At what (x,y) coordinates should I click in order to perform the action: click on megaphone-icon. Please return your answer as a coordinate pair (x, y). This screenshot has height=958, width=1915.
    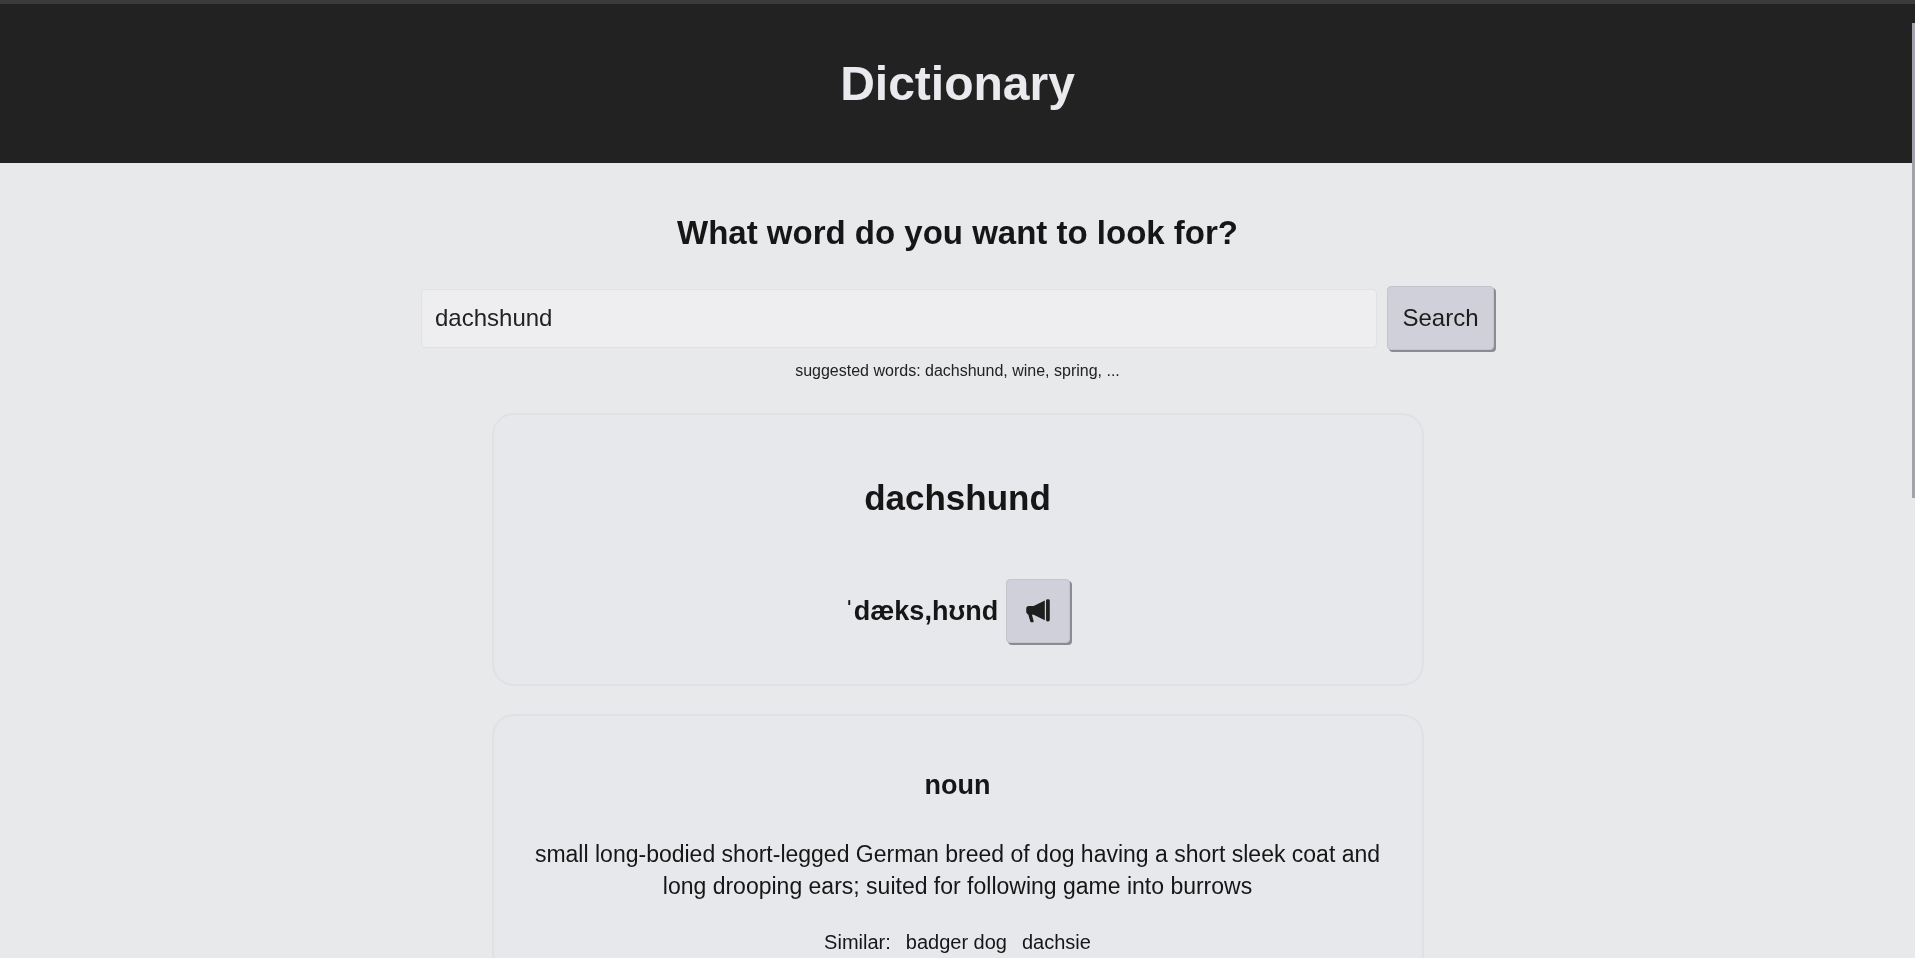
    Looking at the image, I should click on (1038, 611).